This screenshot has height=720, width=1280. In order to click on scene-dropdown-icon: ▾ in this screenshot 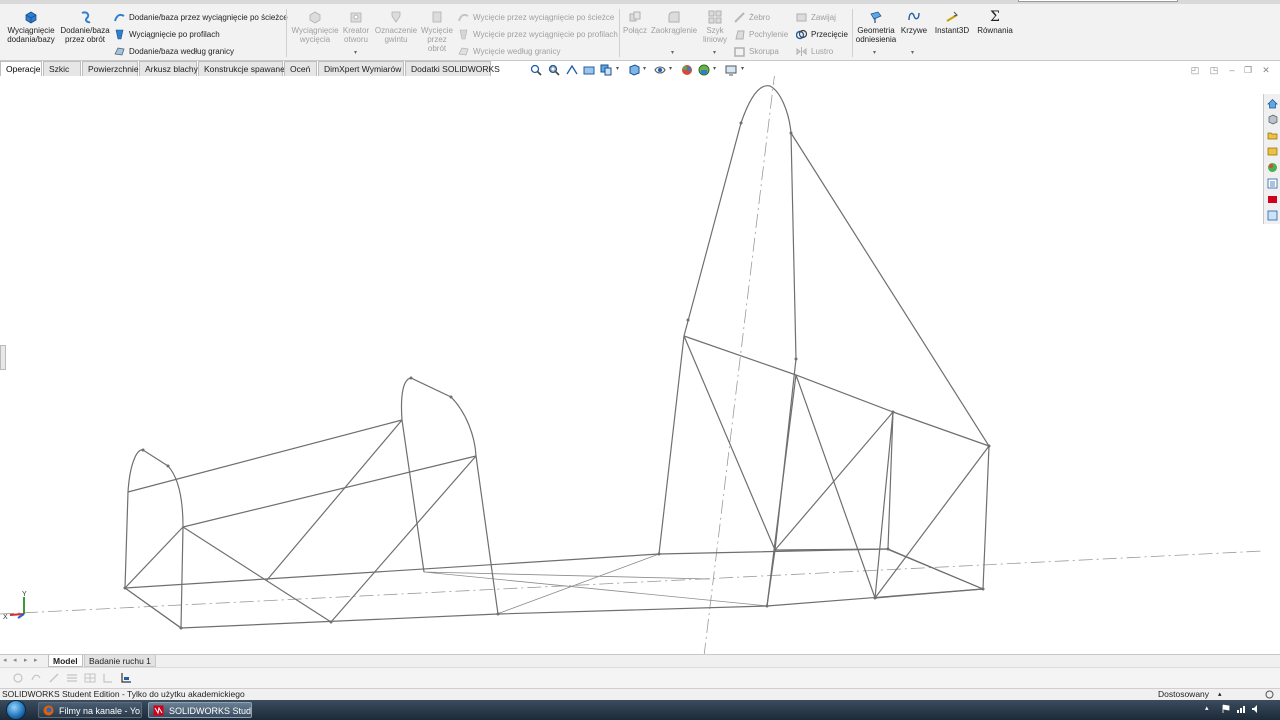, I will do `click(714, 68)`.